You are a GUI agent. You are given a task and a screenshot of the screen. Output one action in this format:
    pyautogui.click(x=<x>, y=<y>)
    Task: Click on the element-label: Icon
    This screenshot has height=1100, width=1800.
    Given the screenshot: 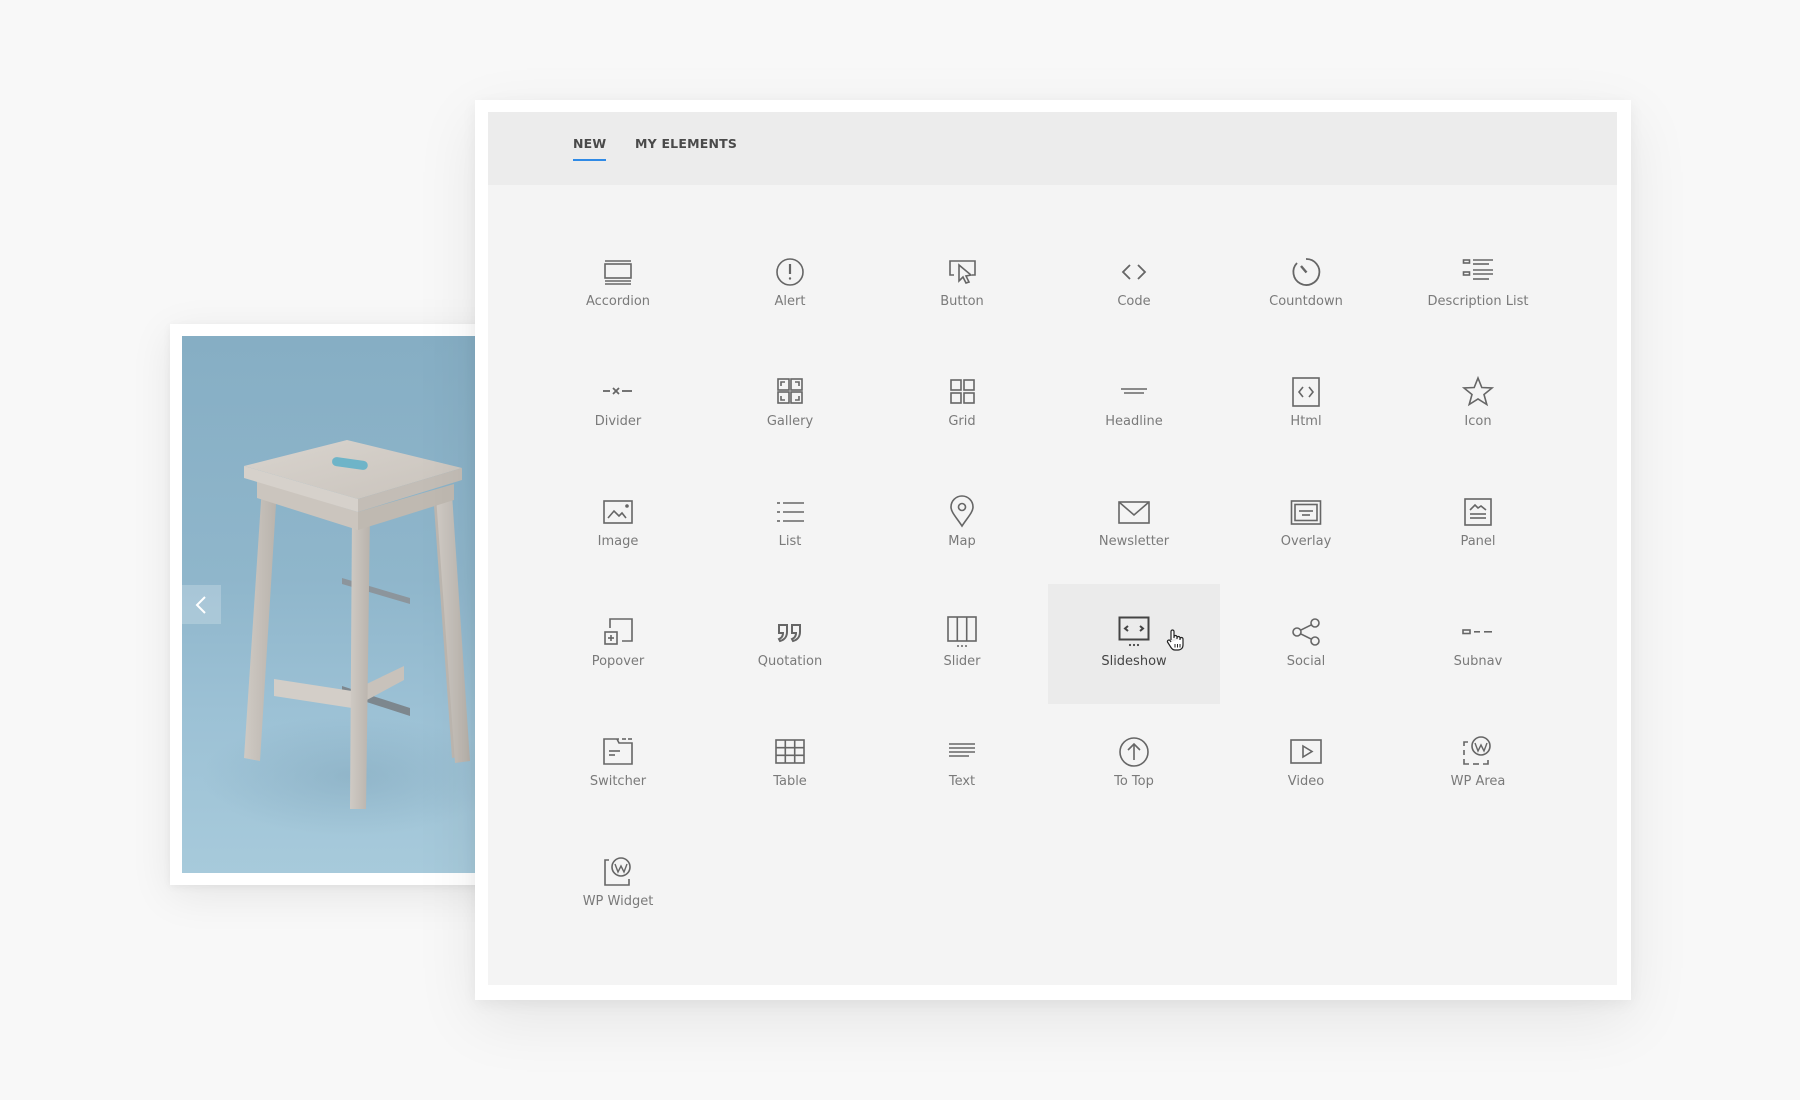 What is the action you would take?
    pyautogui.click(x=1478, y=421)
    